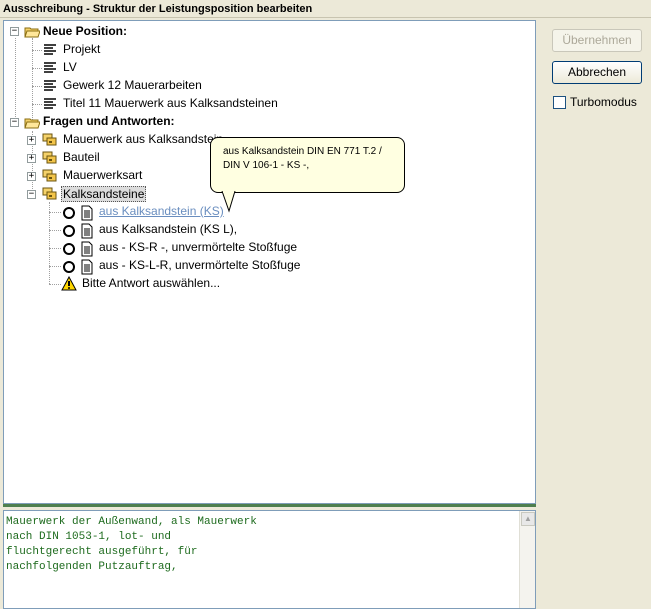 Image resolution: width=651 pixels, height=609 pixels. What do you see at coordinates (109, 121) in the screenshot?
I see `qa-heading: Fragen und Antworten:` at bounding box center [109, 121].